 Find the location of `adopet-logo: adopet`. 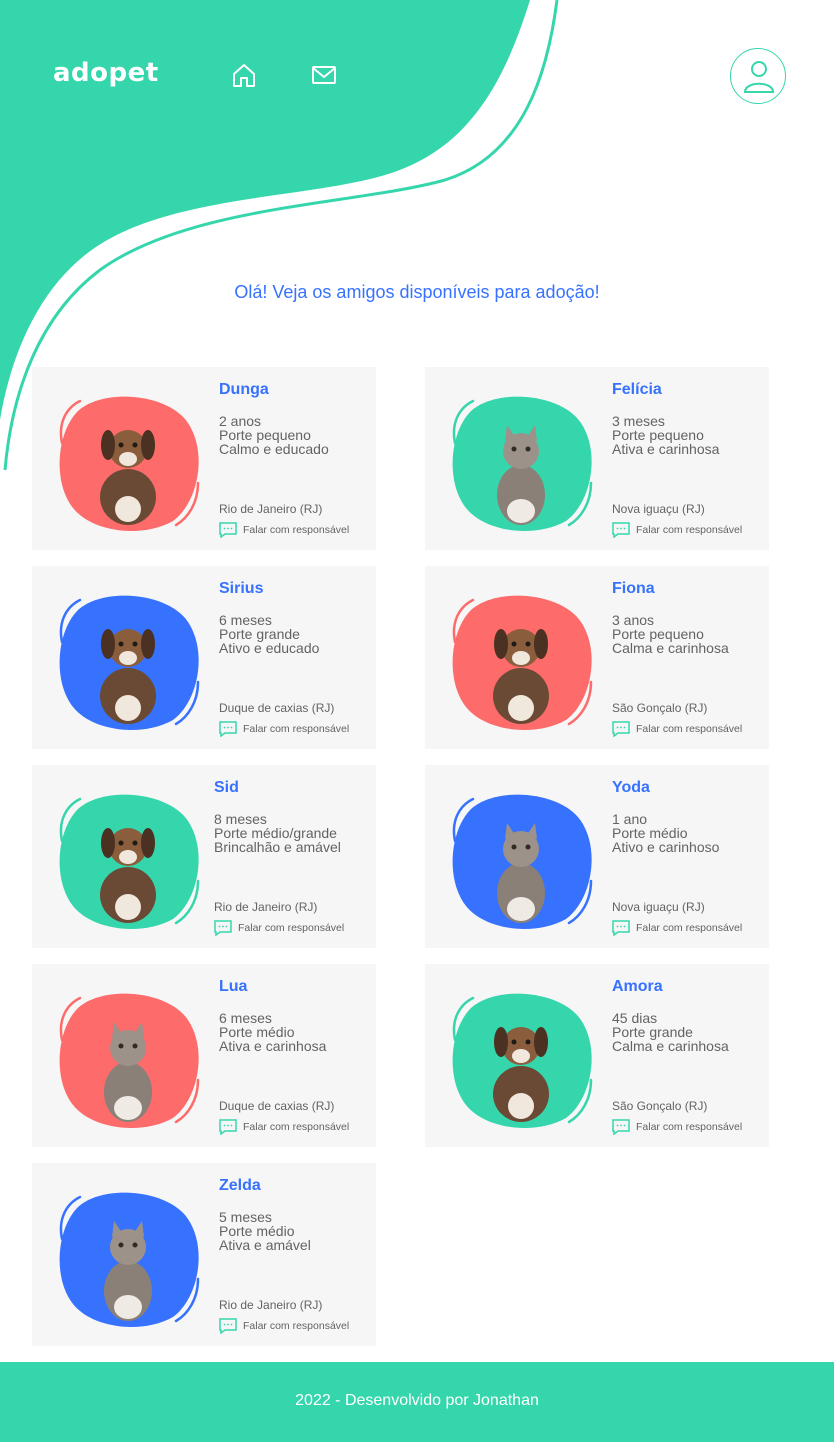

adopet-logo: adopet is located at coordinates (106, 73).